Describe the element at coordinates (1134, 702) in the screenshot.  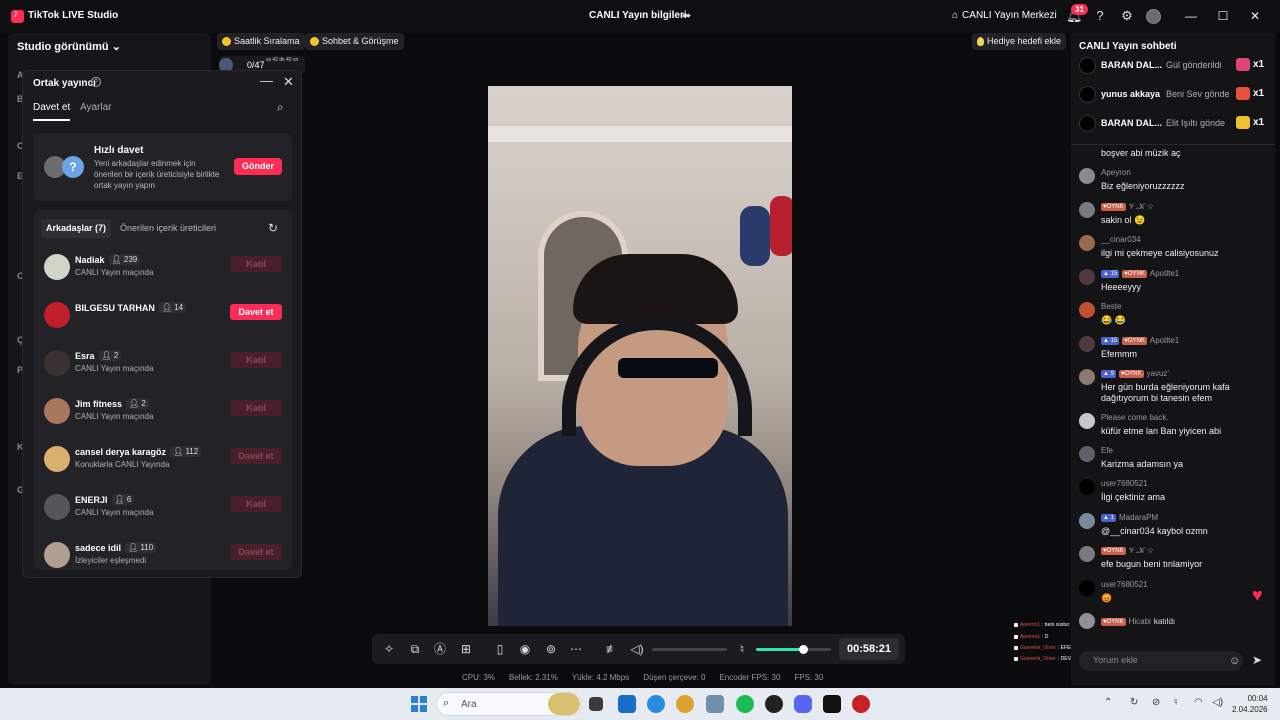
I see `sync-icon: ↻` at that location.